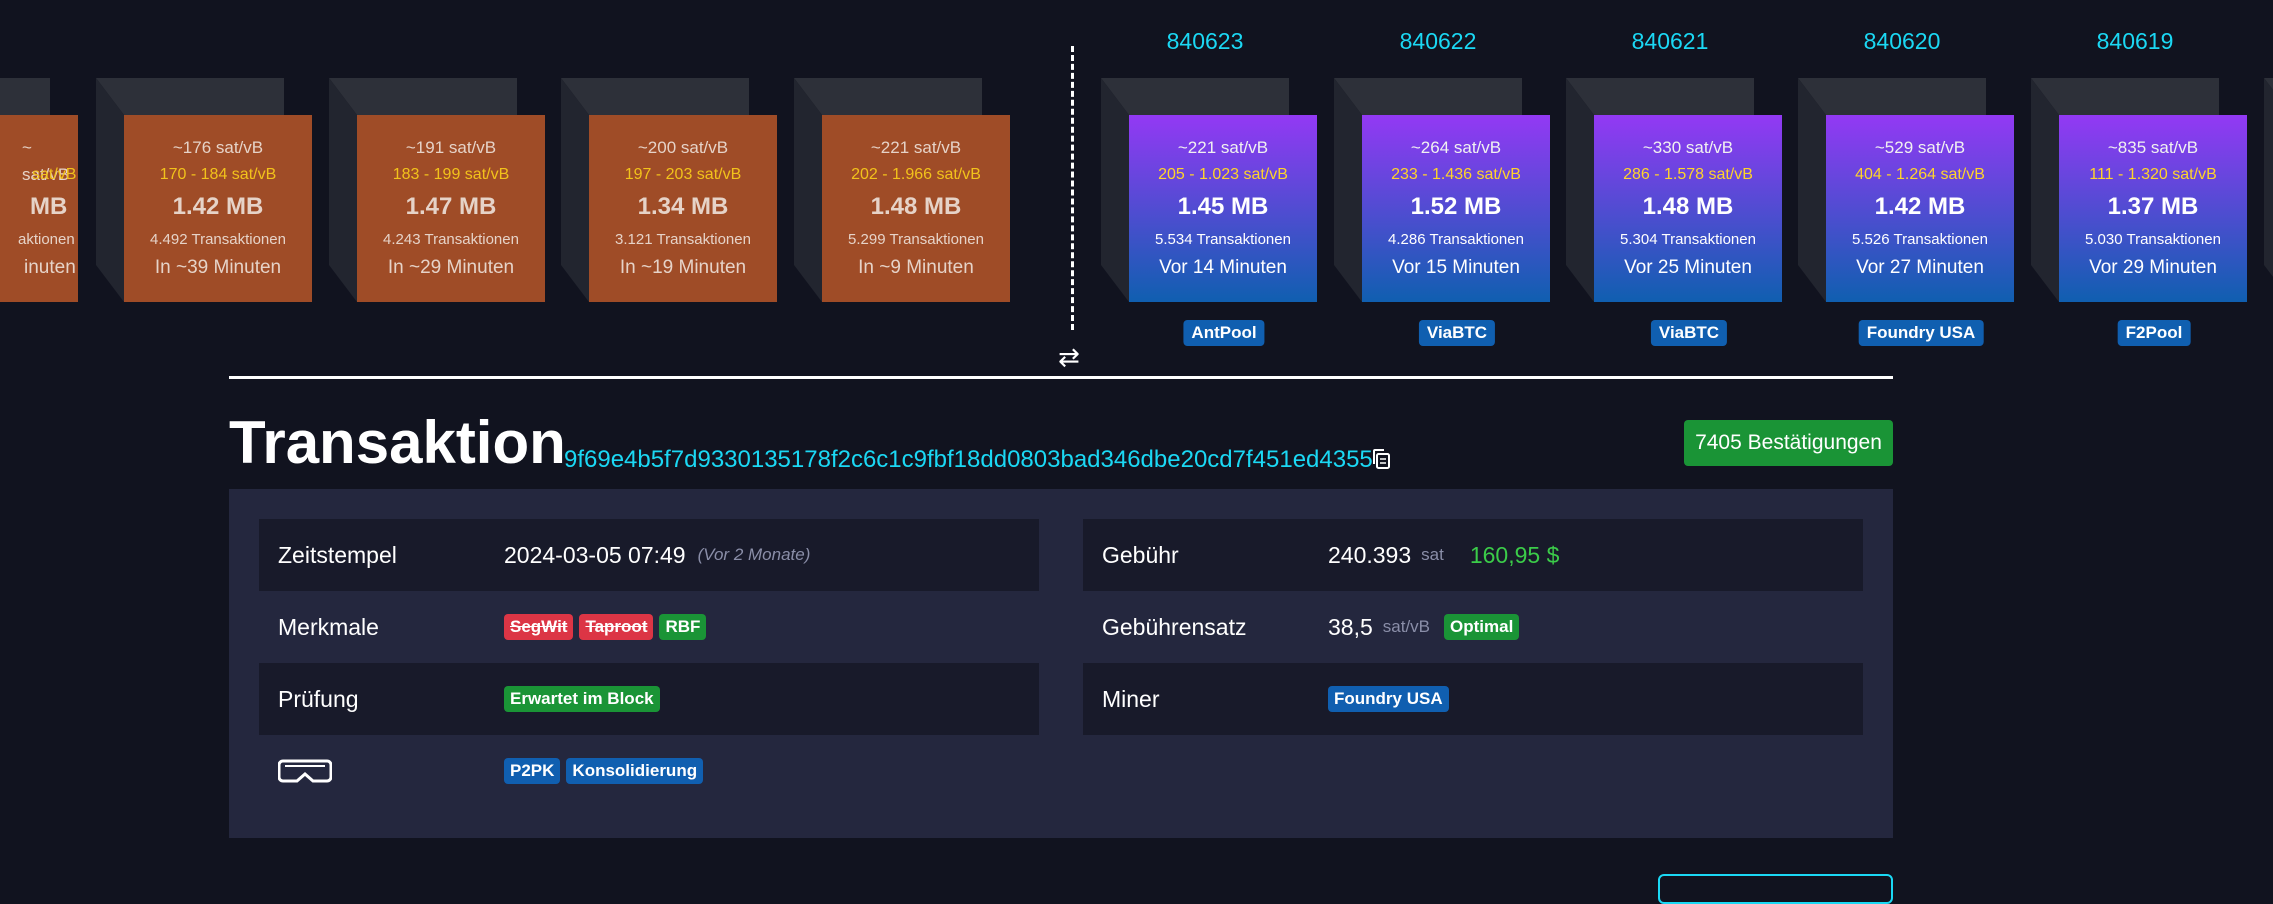 This screenshot has height=904, width=2273. I want to click on goggles-row: P2PK Konsolidierung, so click(649, 771).